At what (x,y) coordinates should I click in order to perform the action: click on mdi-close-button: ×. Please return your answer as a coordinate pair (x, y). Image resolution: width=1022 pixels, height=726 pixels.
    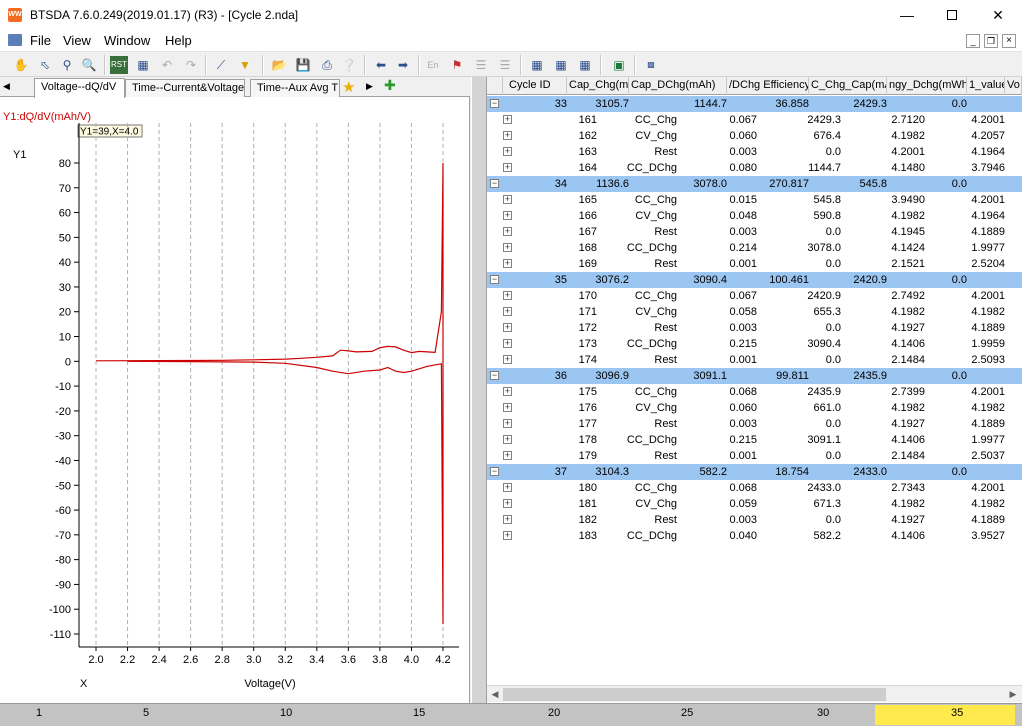
    Looking at the image, I should click on (1009, 41).